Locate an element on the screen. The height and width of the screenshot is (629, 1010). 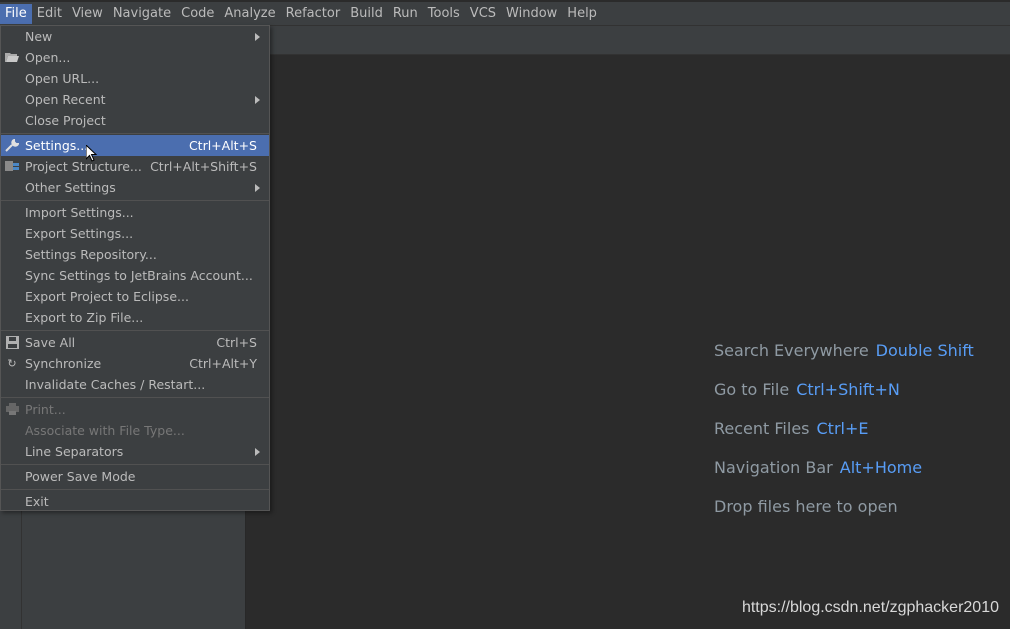
hint-shortcut: Ctrl+Shift+N is located at coordinates (848, 389).